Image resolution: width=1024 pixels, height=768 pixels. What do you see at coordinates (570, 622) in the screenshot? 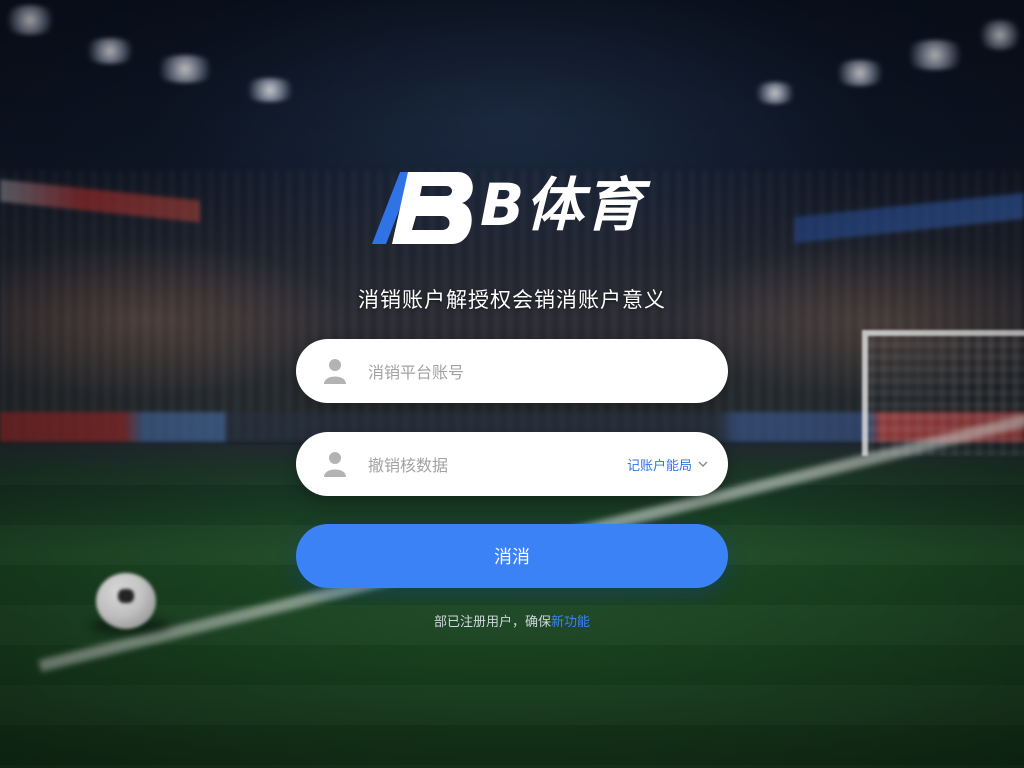
I see `footer-link: 新功能` at bounding box center [570, 622].